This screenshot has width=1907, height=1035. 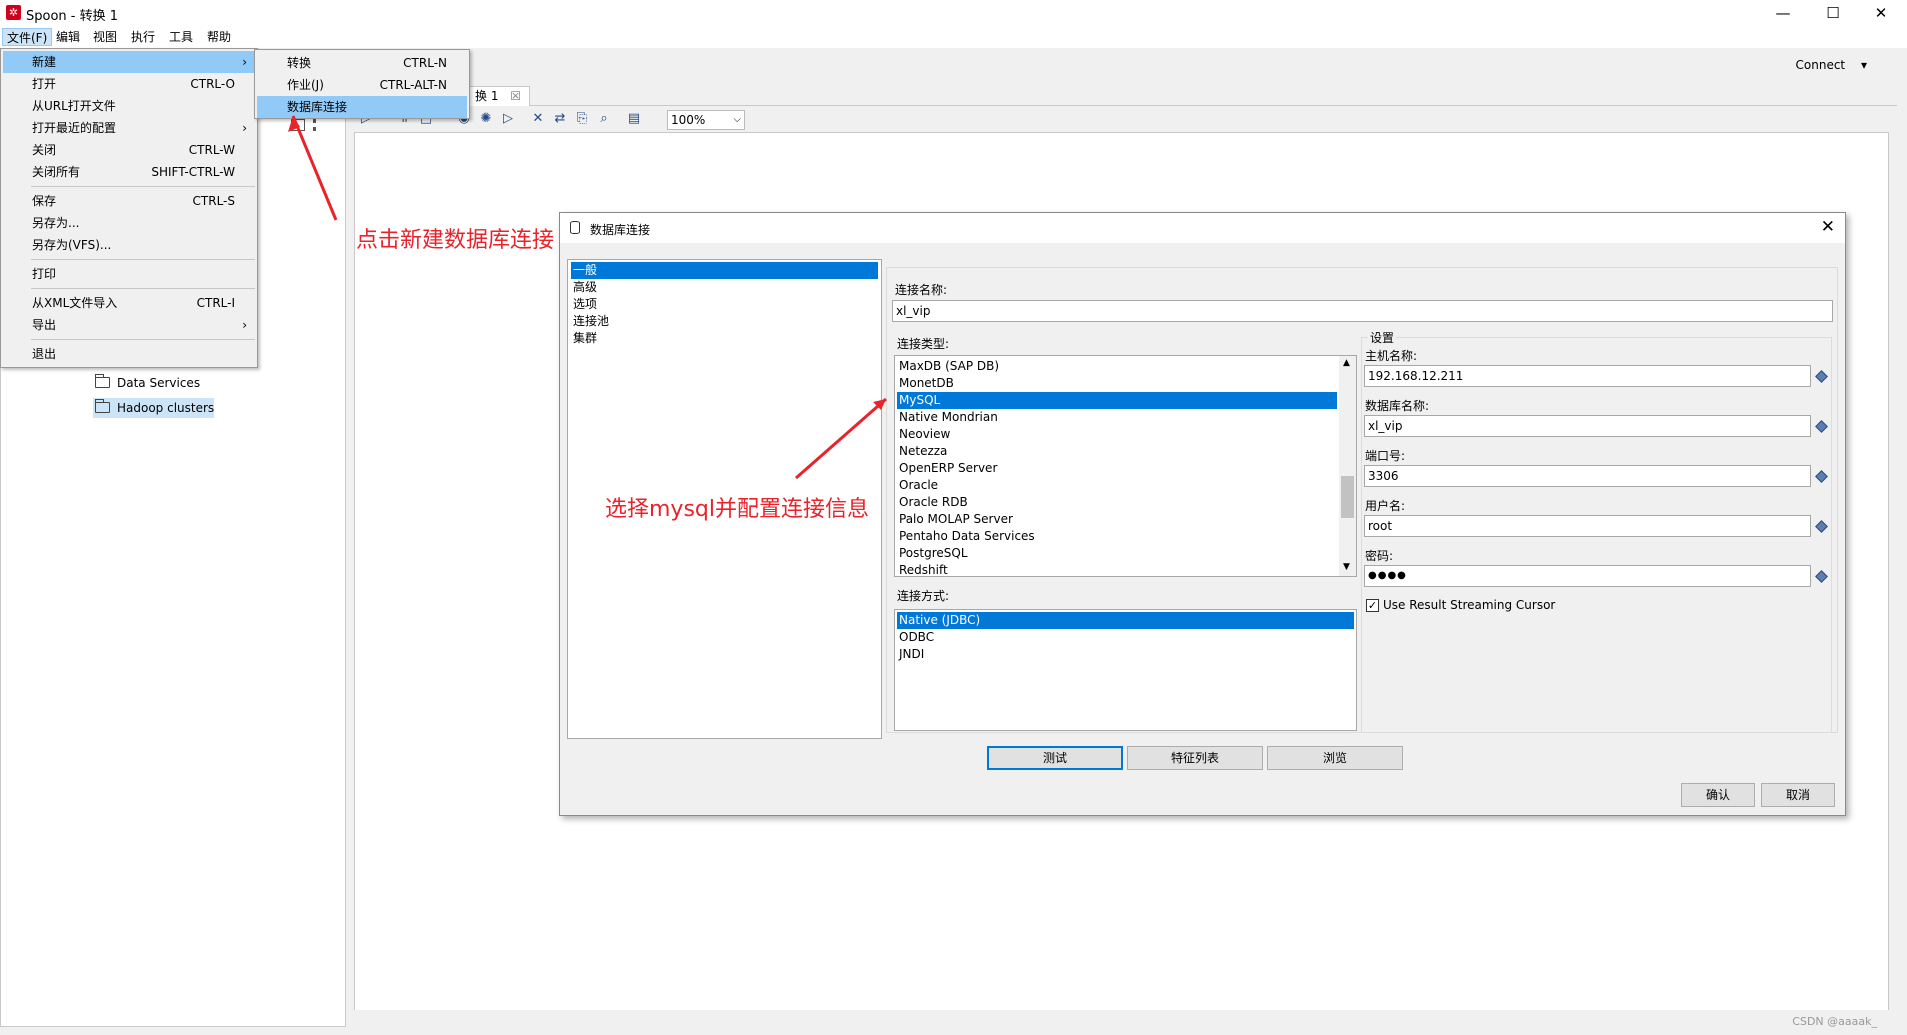 What do you see at coordinates (737, 509) in the screenshot?
I see `annotation-step2: 选择mysql并配置连接信息` at bounding box center [737, 509].